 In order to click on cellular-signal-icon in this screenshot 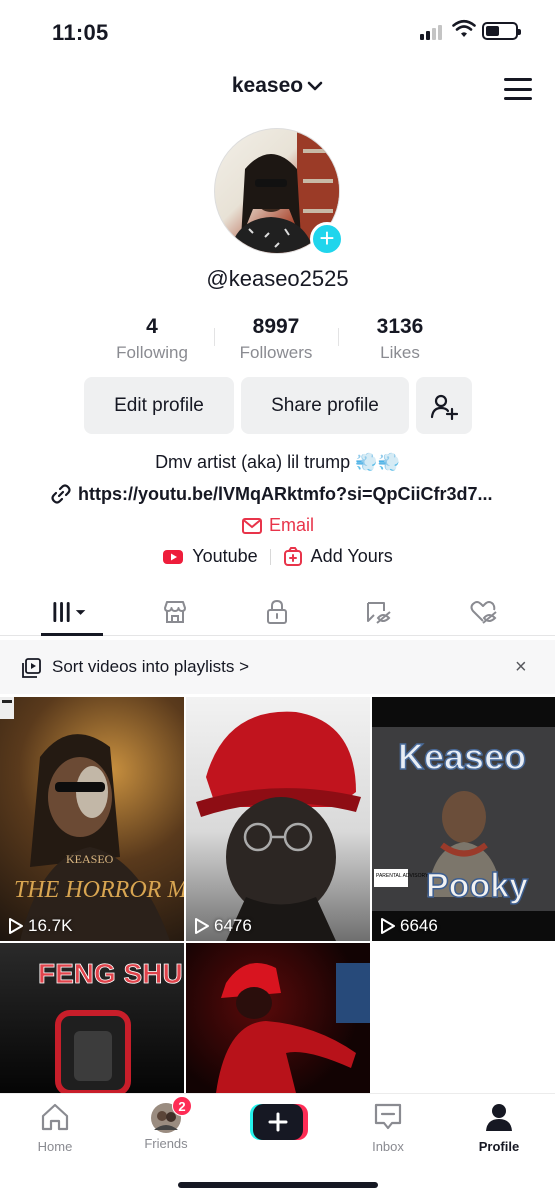, I will do `click(431, 32)`.